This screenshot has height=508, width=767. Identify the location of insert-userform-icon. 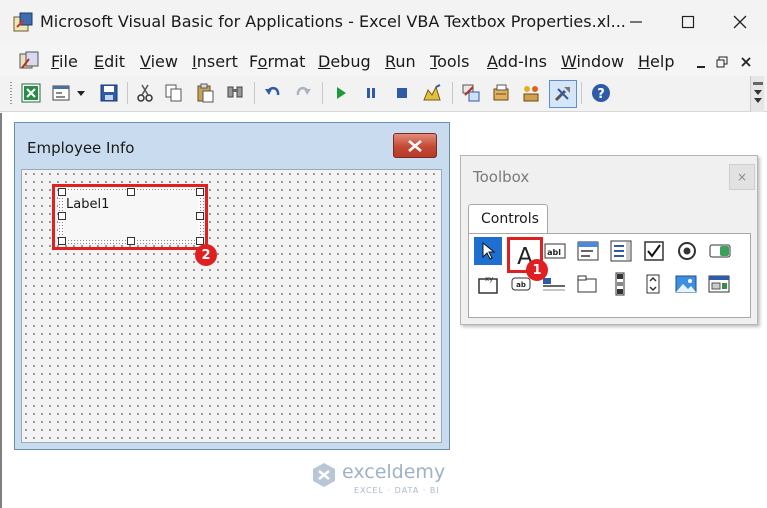
(61, 93).